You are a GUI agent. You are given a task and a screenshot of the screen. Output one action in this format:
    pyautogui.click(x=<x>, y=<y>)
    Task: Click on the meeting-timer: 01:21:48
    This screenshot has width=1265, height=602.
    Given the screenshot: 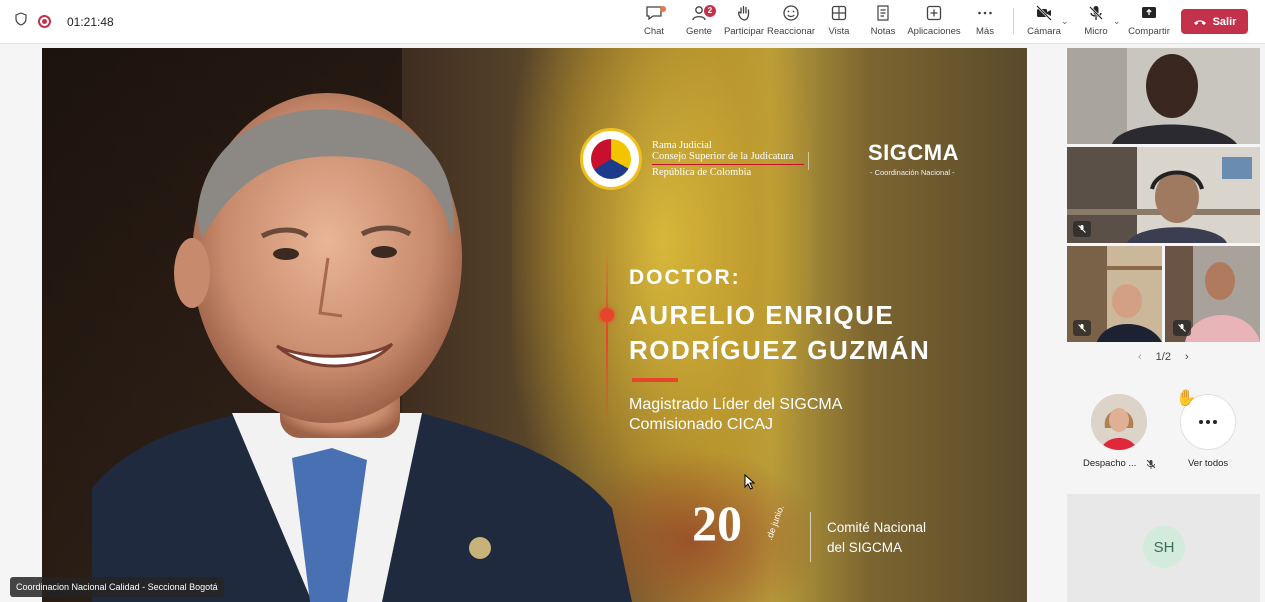 What is the action you would take?
    pyautogui.click(x=90, y=21)
    